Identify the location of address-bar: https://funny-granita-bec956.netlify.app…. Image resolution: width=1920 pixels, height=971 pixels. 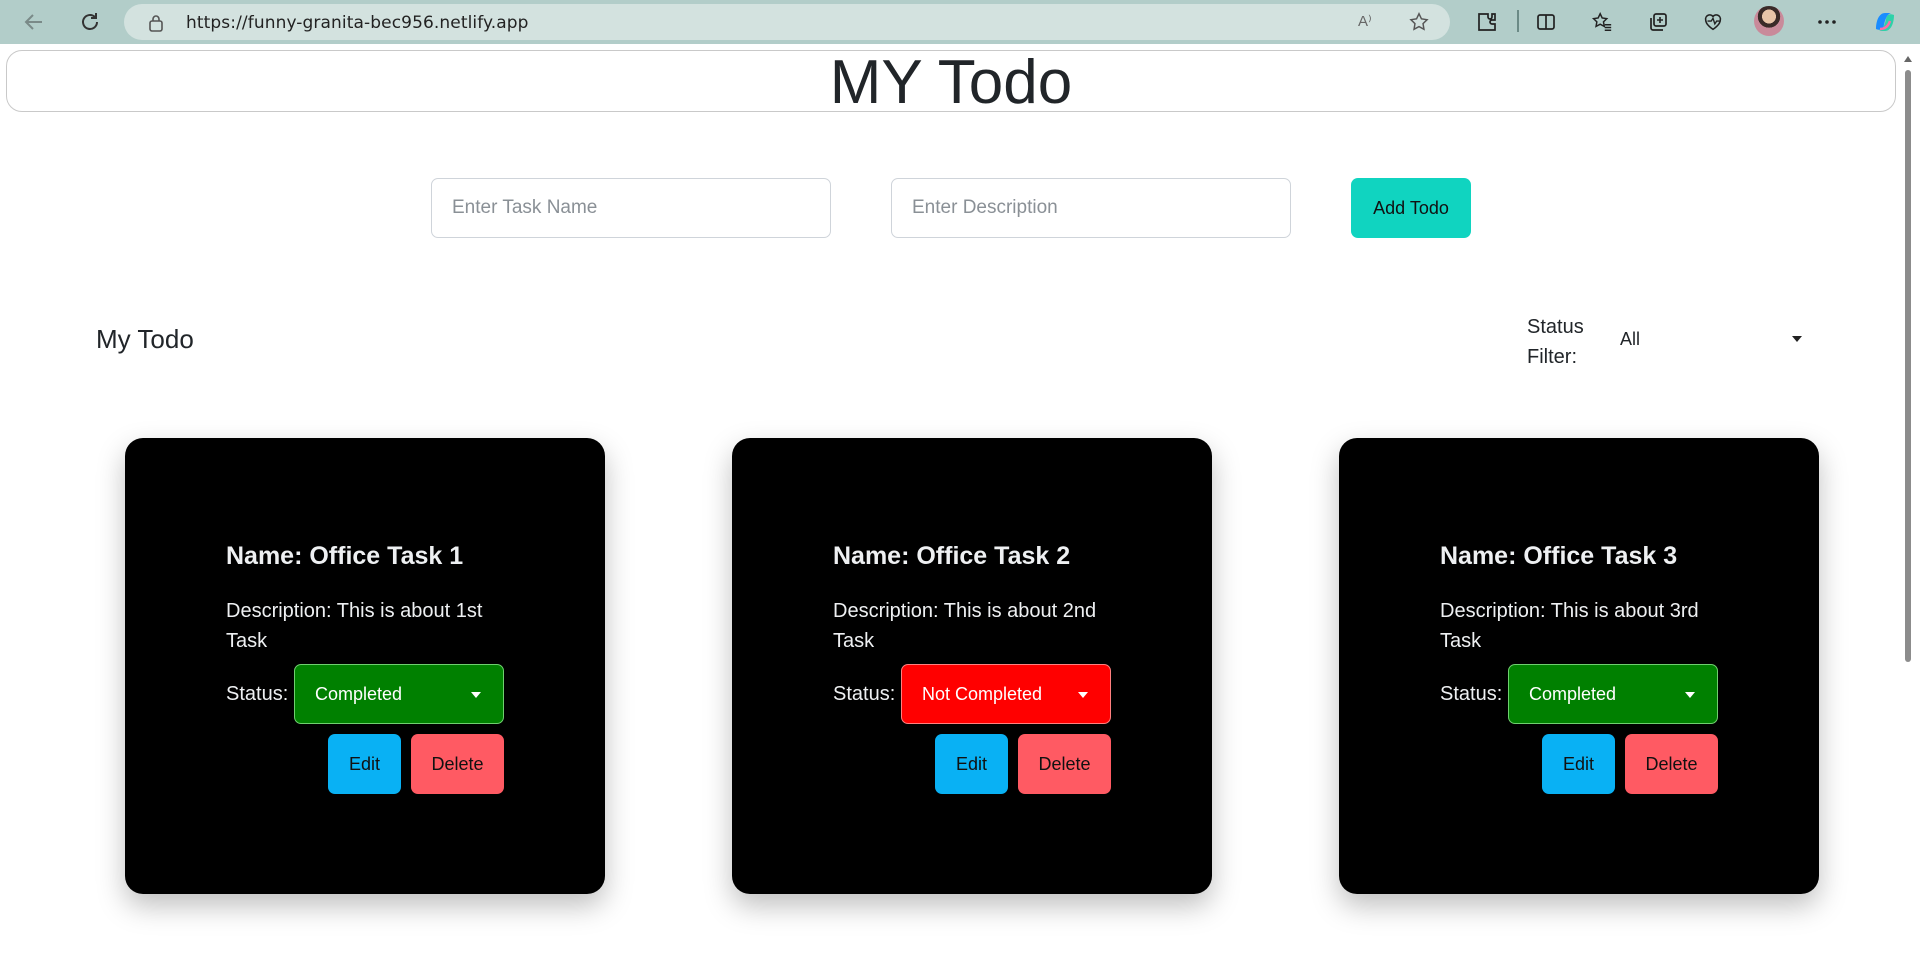
(787, 22).